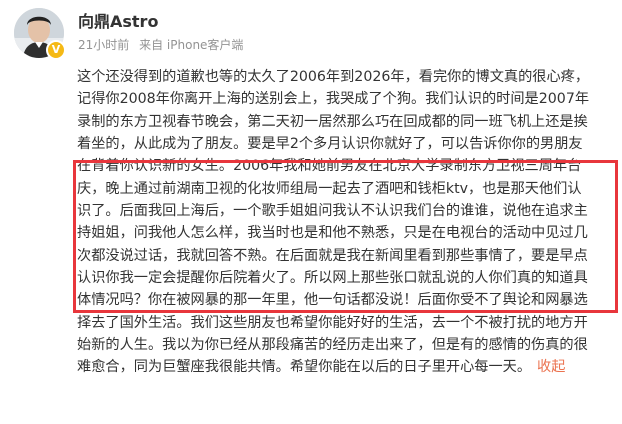 This screenshot has height=424, width=622. What do you see at coordinates (40, 34) in the screenshot?
I see `avatar-container: V` at bounding box center [40, 34].